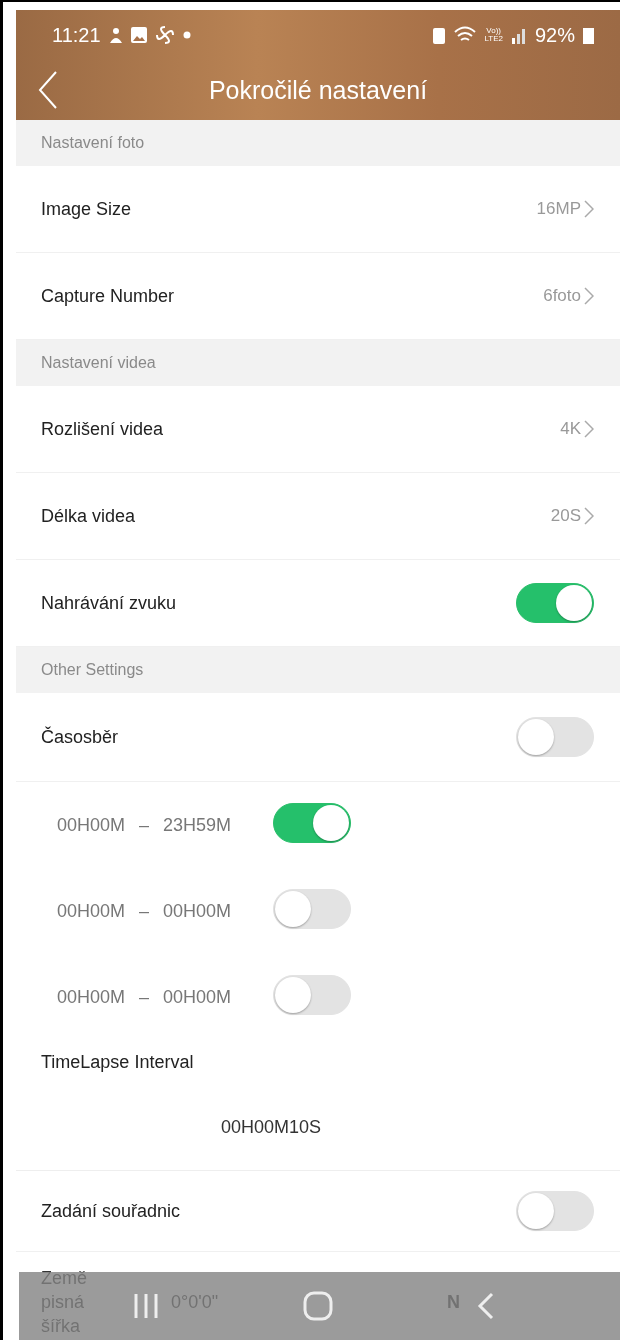 The height and width of the screenshot is (1340, 620). Describe the element at coordinates (565, 209) in the screenshot. I see `setting-value: 16MP` at that location.